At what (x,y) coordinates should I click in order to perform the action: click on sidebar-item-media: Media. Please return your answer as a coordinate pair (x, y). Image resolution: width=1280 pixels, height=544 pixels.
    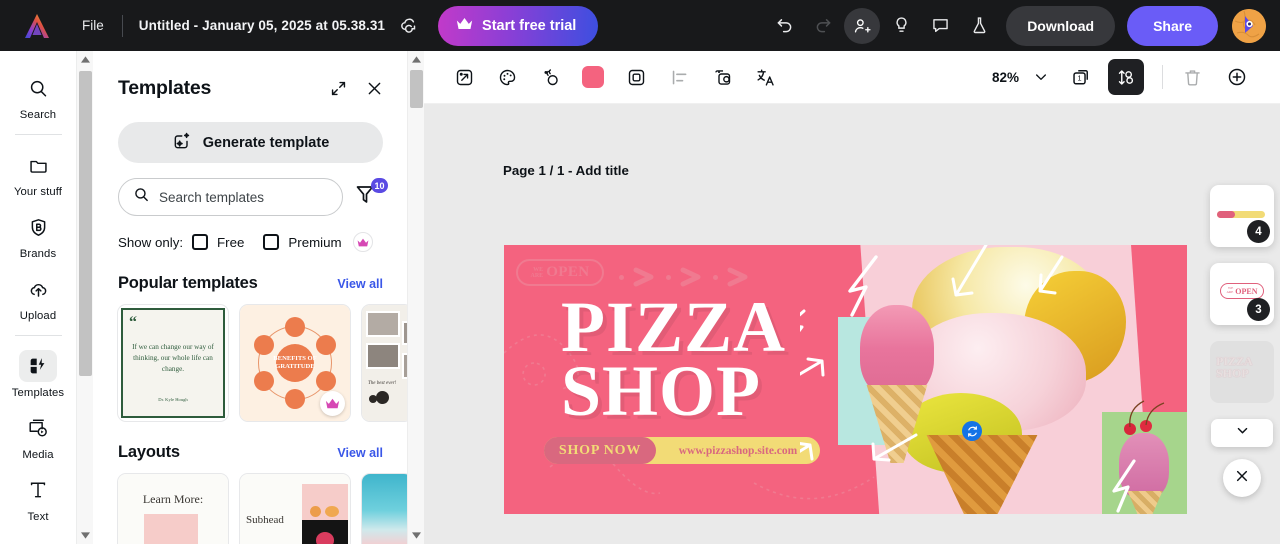
    Looking at the image, I should click on (38, 436).